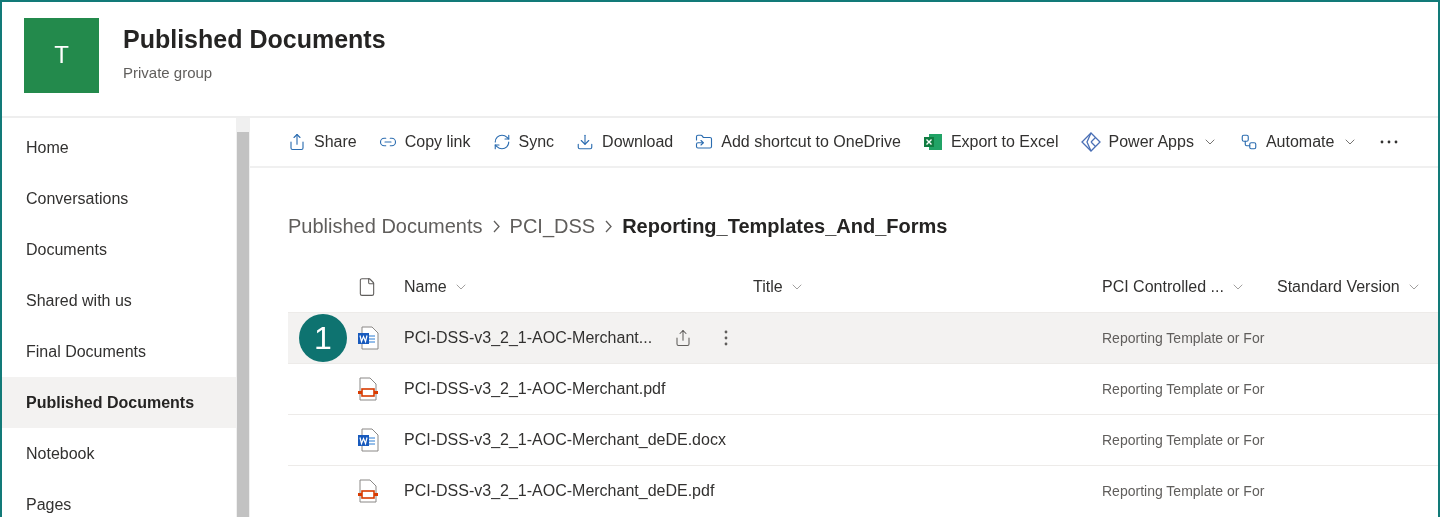  Describe the element at coordinates (798, 142) in the screenshot. I see `command-button: Add shortcut to OneDrive` at that location.